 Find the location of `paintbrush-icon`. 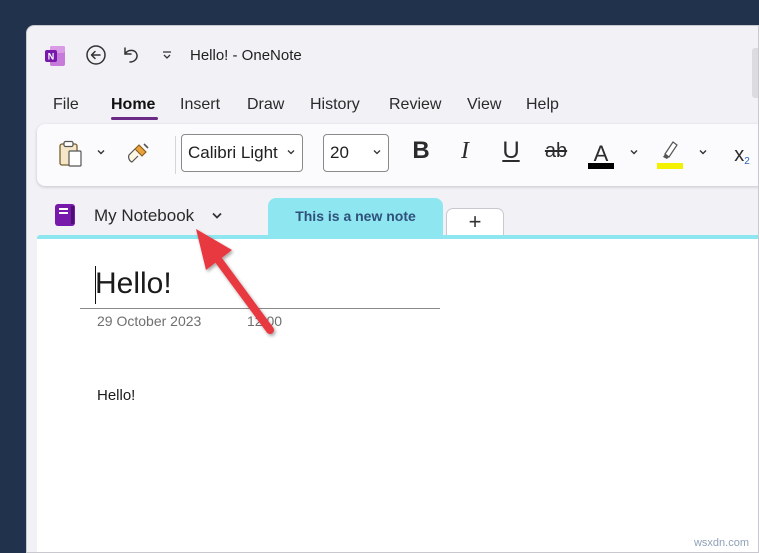

paintbrush-icon is located at coordinates (138, 153).